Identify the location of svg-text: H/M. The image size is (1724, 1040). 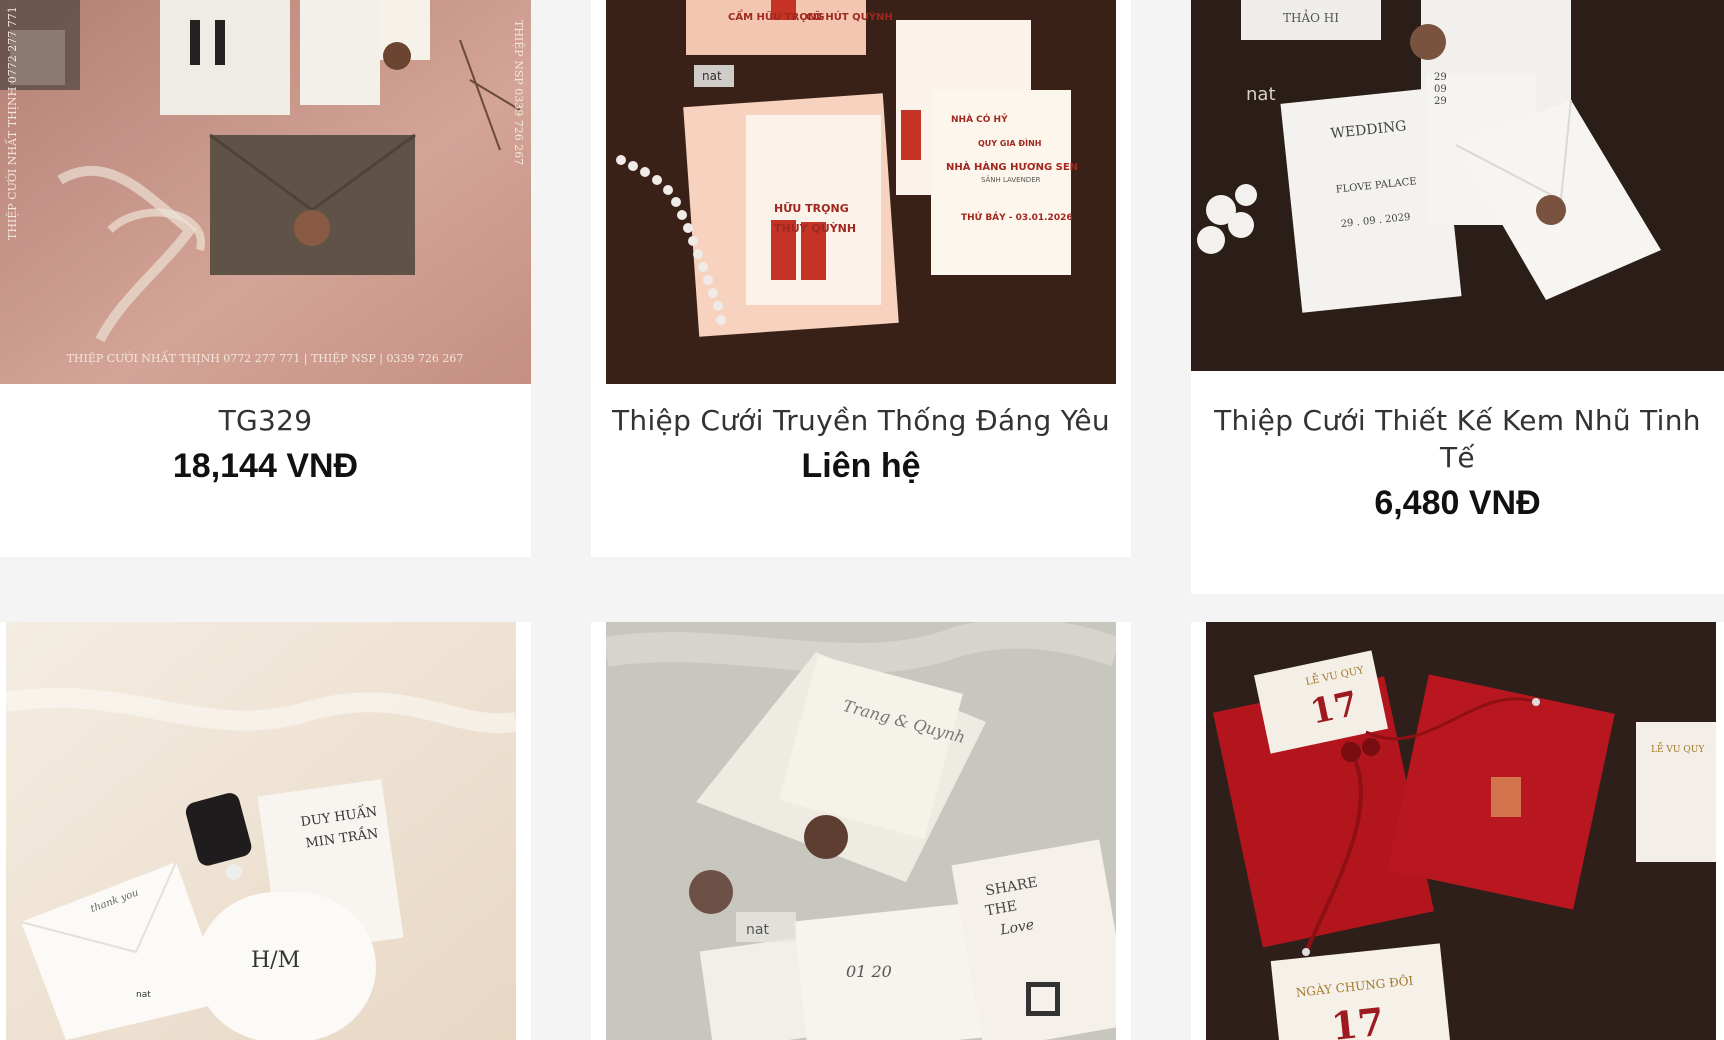
(275, 960).